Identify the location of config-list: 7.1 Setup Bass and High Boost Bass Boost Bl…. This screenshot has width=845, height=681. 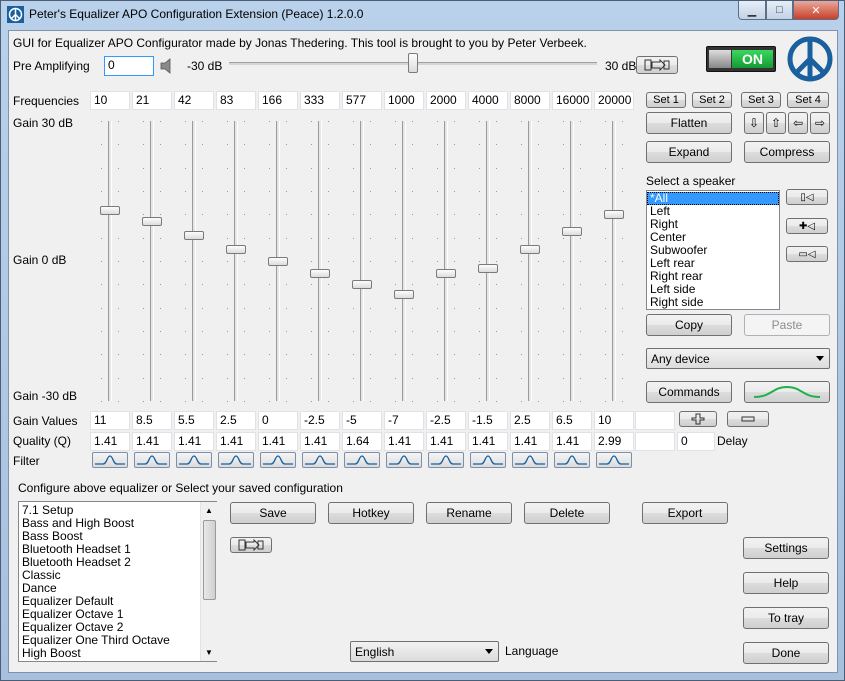
(117, 581).